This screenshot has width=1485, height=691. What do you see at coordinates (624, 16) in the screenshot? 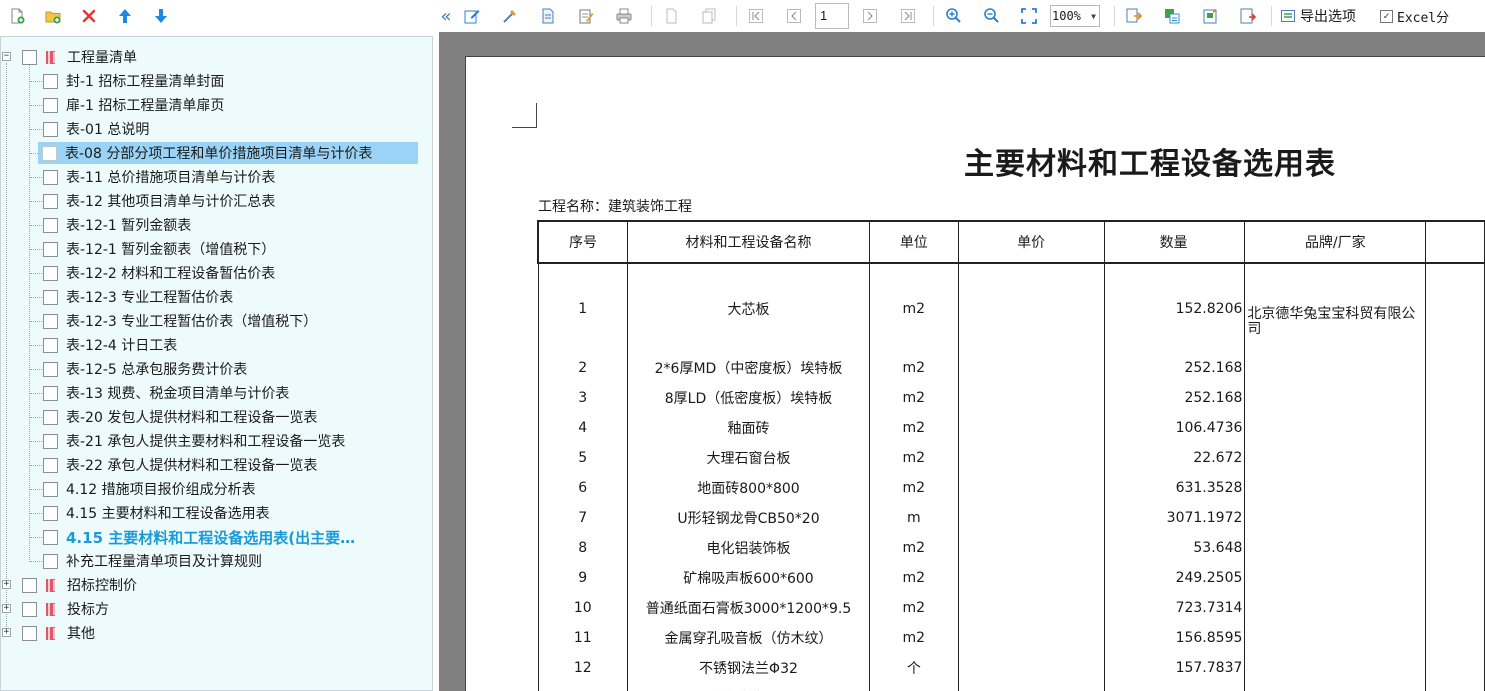
I see `print-icon` at bounding box center [624, 16].